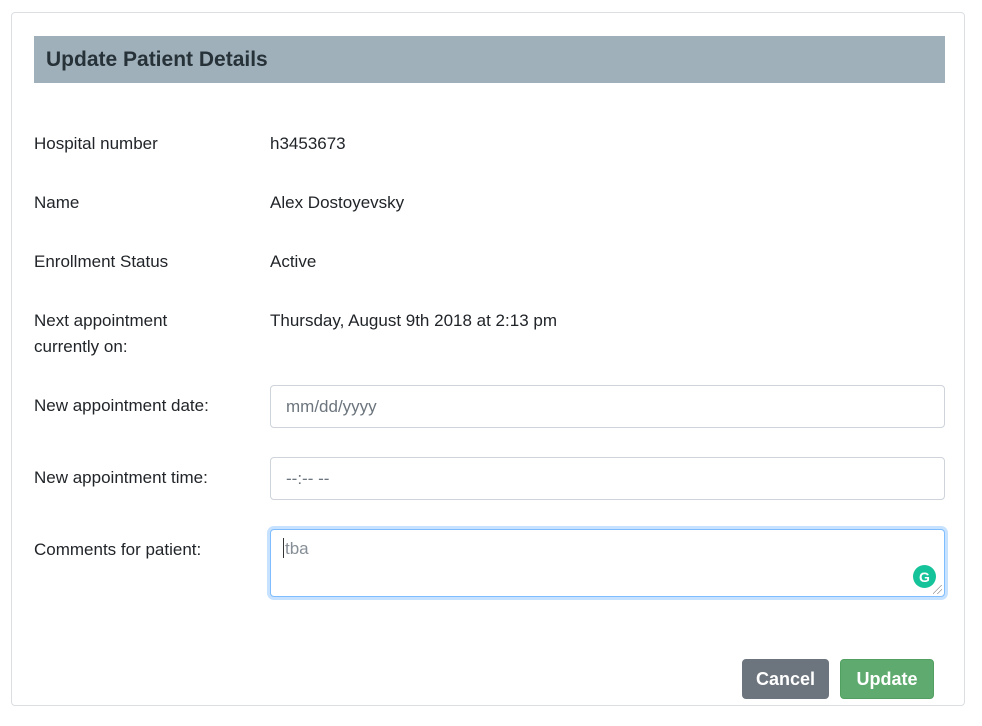 Image resolution: width=982 pixels, height=726 pixels. Describe the element at coordinates (607, 406) in the screenshot. I see `new-appointment-date-input: mm/dd/yyyy` at that location.